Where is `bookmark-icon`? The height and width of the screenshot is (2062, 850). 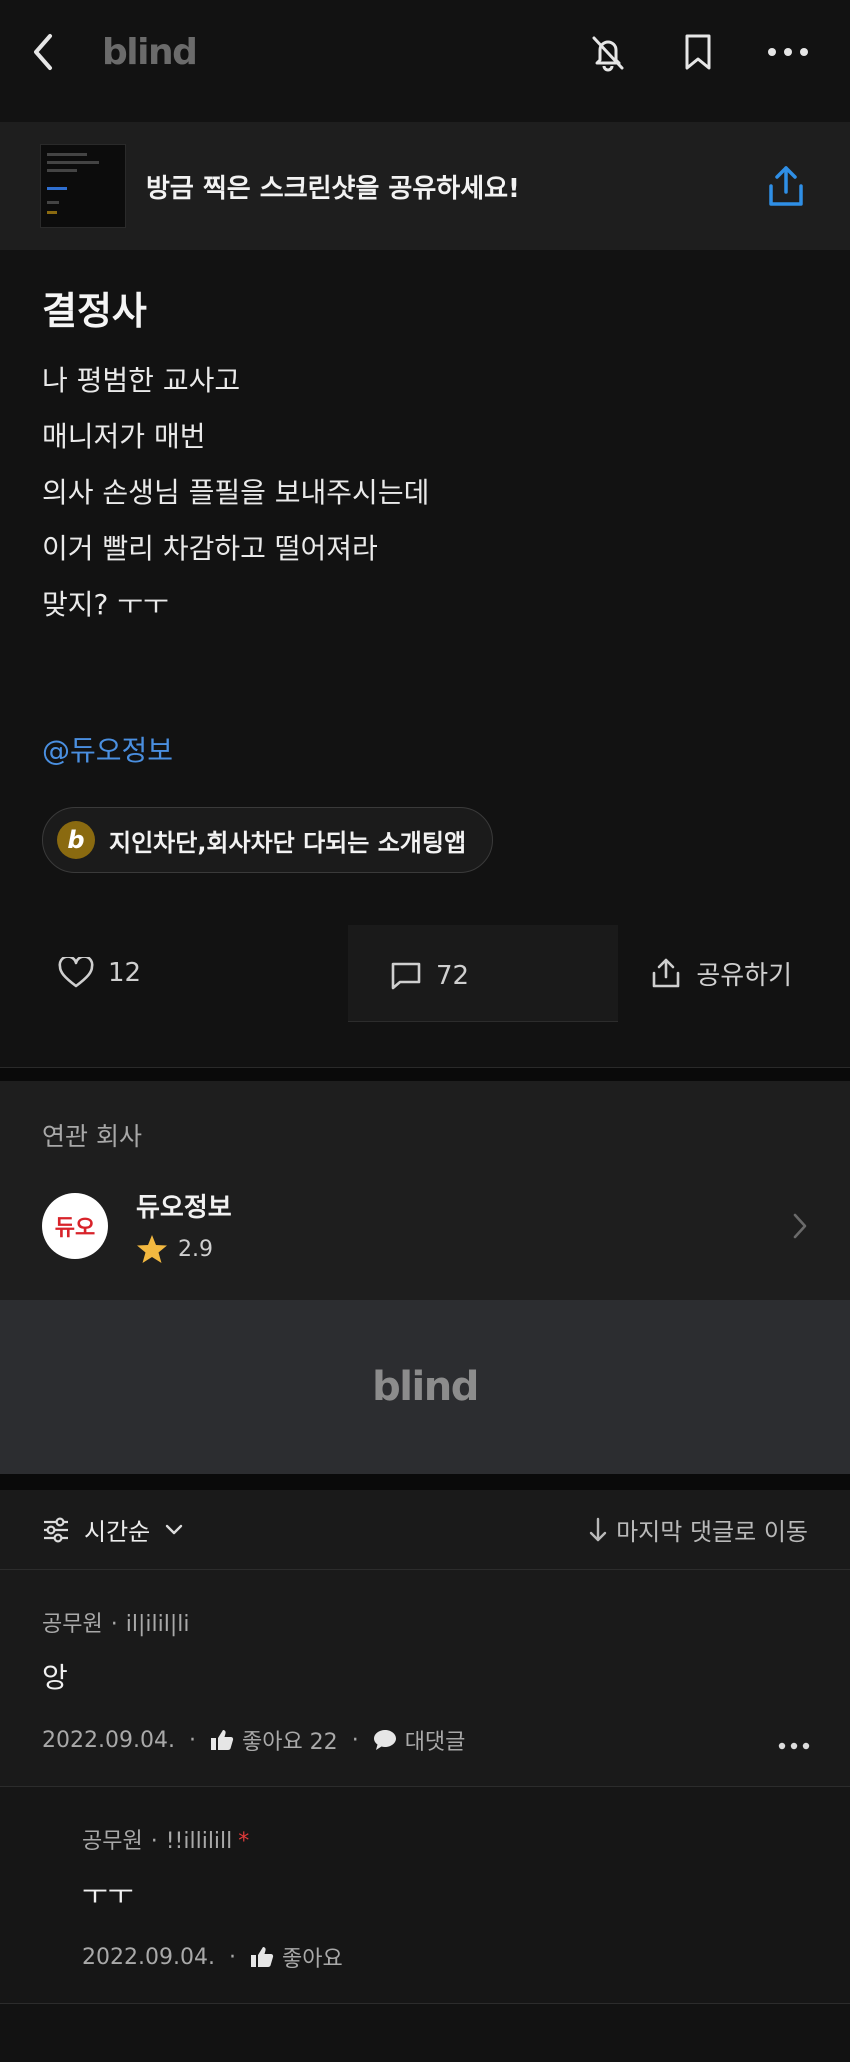
bookmark-icon is located at coordinates (698, 52).